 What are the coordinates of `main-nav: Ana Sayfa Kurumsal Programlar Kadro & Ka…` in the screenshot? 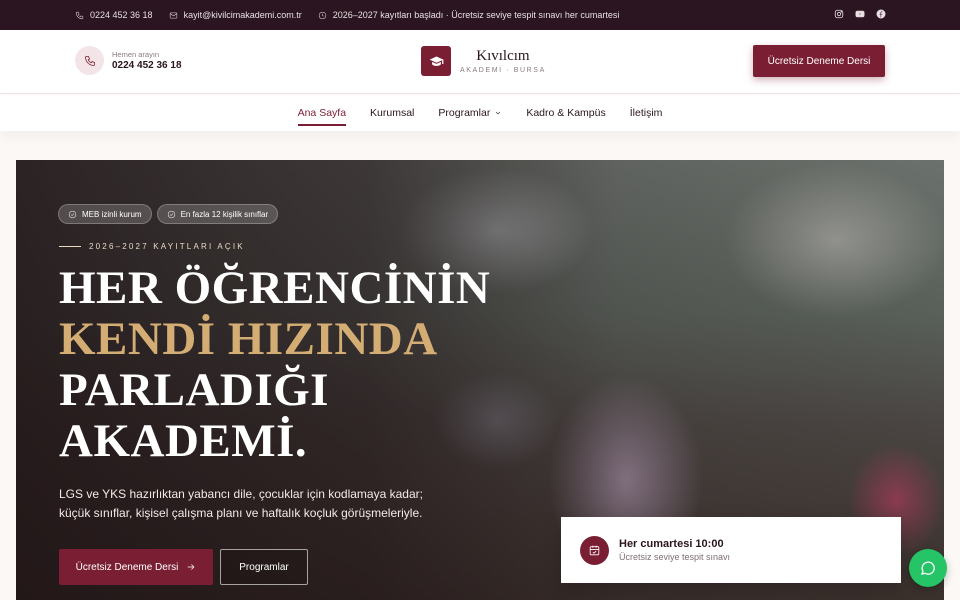 It's located at (480, 113).